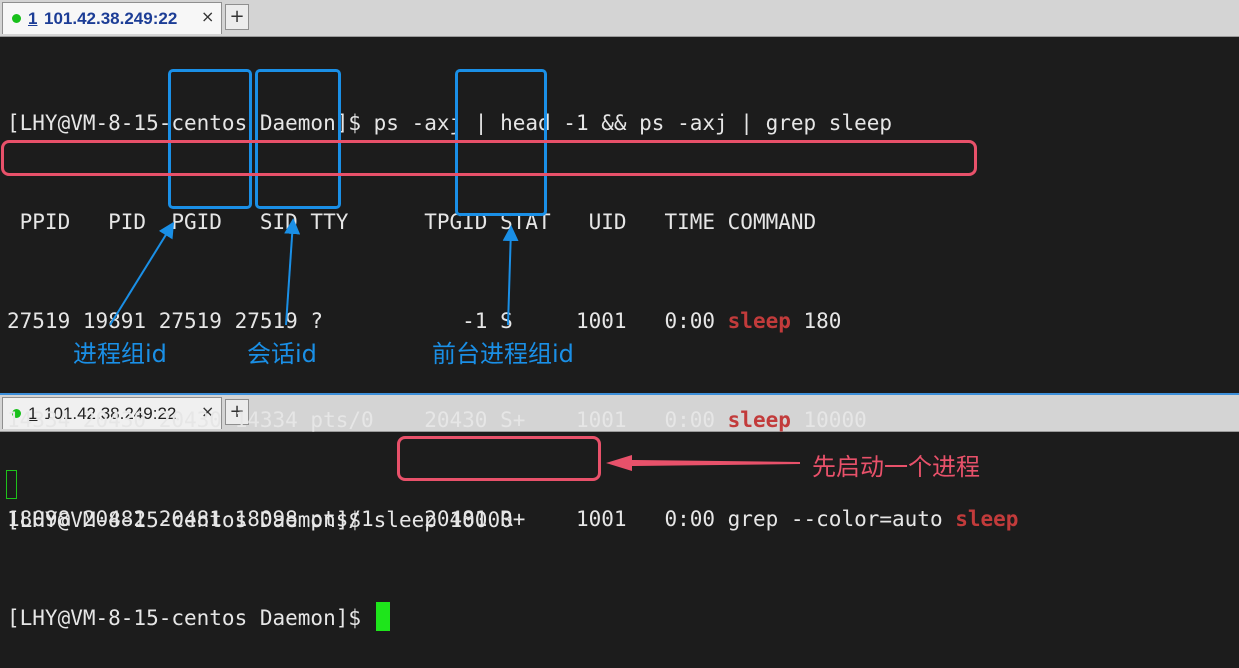 Image resolution: width=1239 pixels, height=668 pixels. Describe the element at coordinates (816, 321) in the screenshot. I see `process-args: 180` at that location.